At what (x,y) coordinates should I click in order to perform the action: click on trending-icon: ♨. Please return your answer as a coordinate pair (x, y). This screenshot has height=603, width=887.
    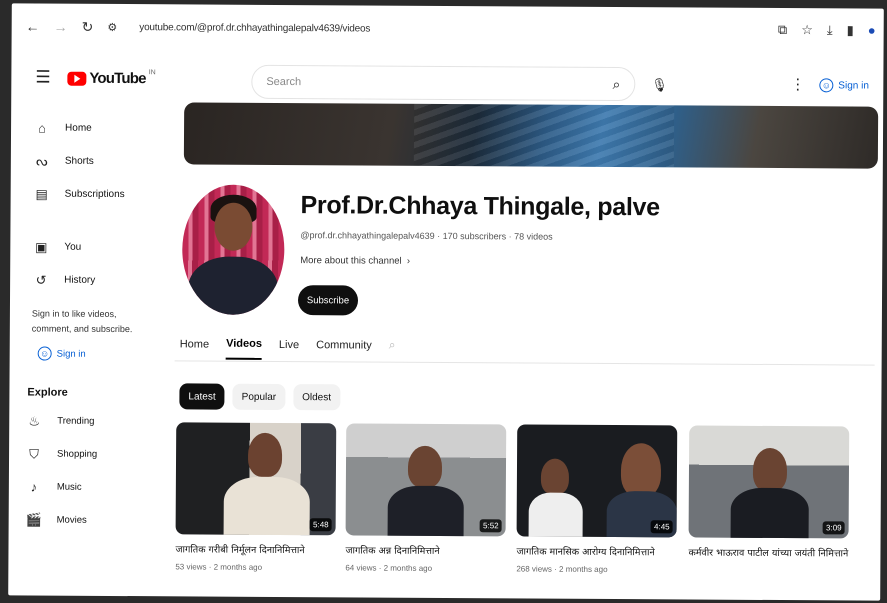
    Looking at the image, I should click on (34, 420).